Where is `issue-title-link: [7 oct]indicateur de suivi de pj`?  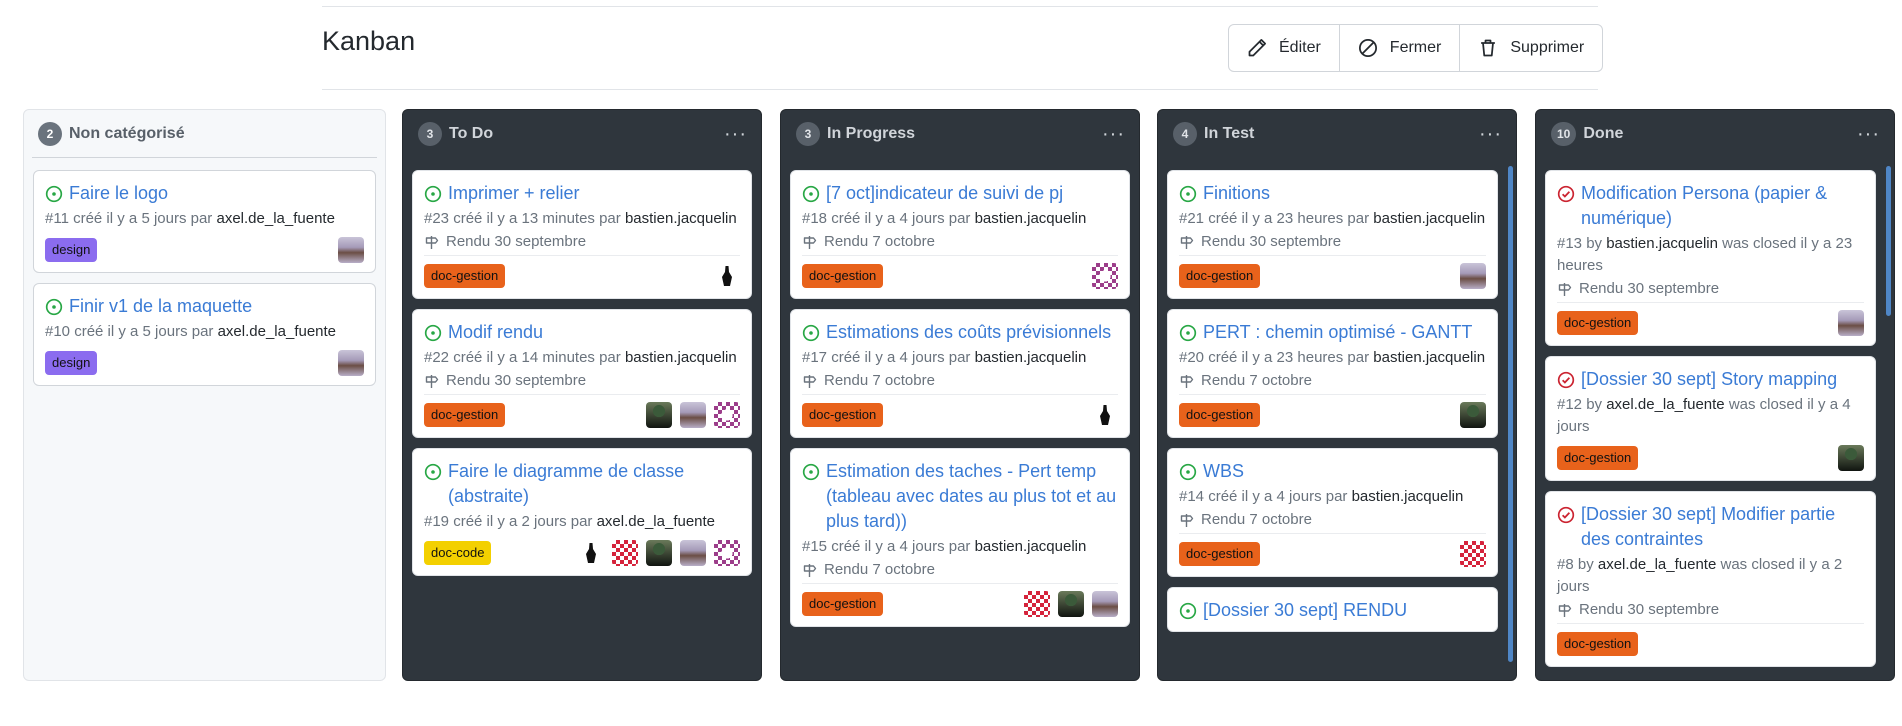
issue-title-link: [7 oct]indicateur de suivi de pj is located at coordinates (944, 193).